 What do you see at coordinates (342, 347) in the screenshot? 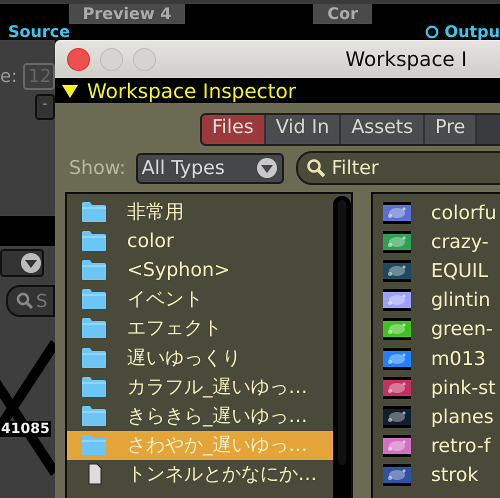
I see `scrollbar` at bounding box center [342, 347].